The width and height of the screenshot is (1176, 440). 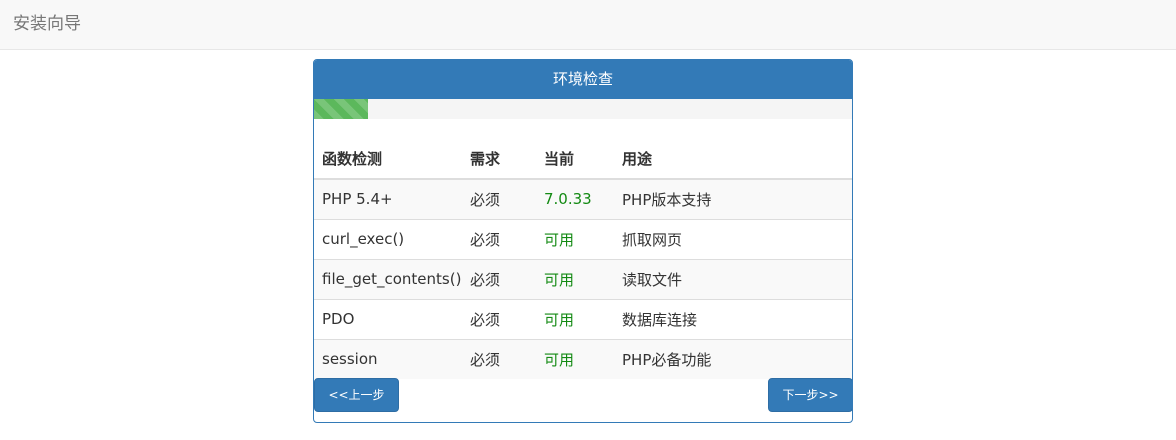 I want to click on table-row: curl_exec() 必须 可用 抓取网页, so click(x=583, y=238).